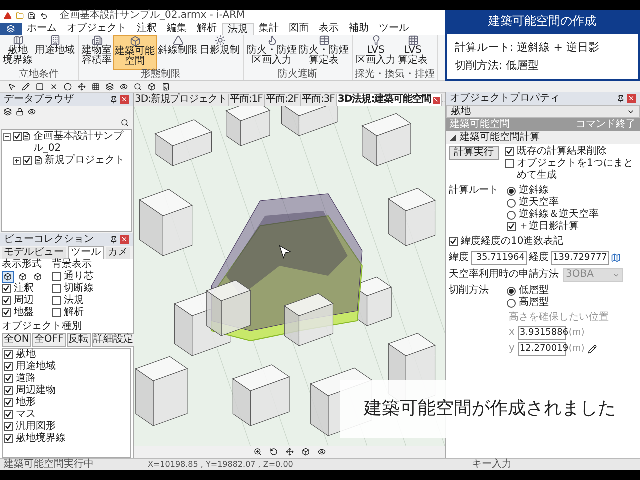 The image size is (640, 480). I want to click on expand-icon, so click(17, 161).